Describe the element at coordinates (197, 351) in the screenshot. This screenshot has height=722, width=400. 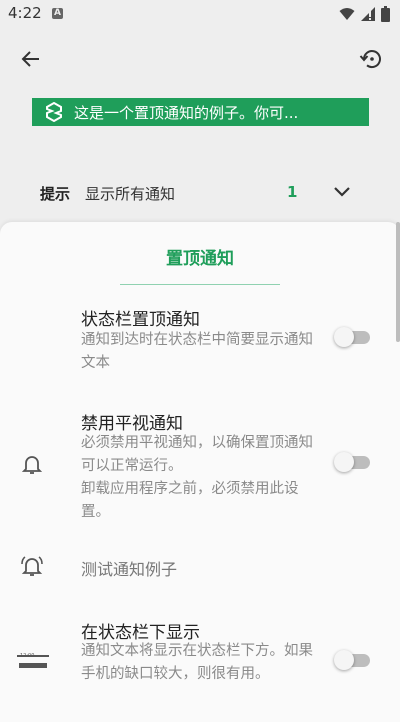
I see `setting-description: 通知到达时在状态栏中简要显示通知文本` at that location.